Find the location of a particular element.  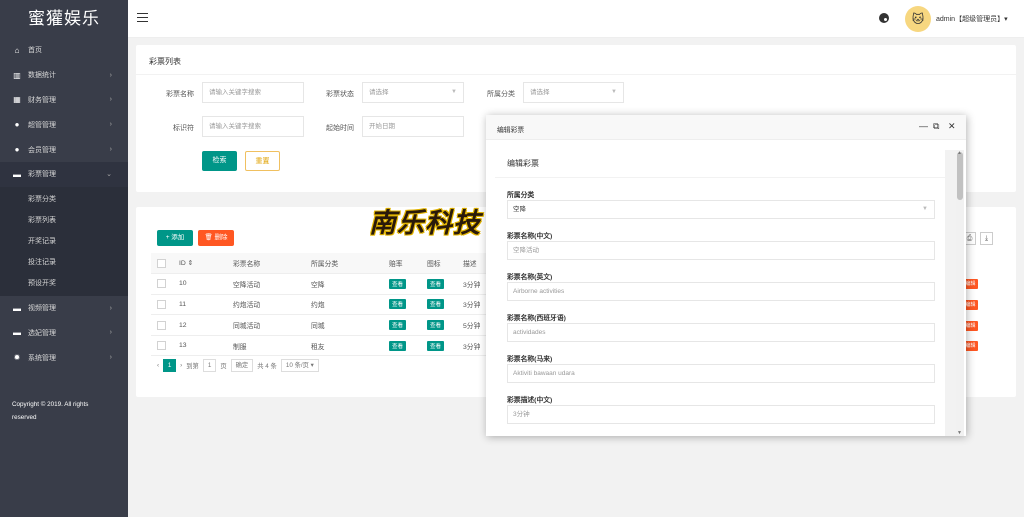

status-select: 请选择 ▼ is located at coordinates (413, 92).